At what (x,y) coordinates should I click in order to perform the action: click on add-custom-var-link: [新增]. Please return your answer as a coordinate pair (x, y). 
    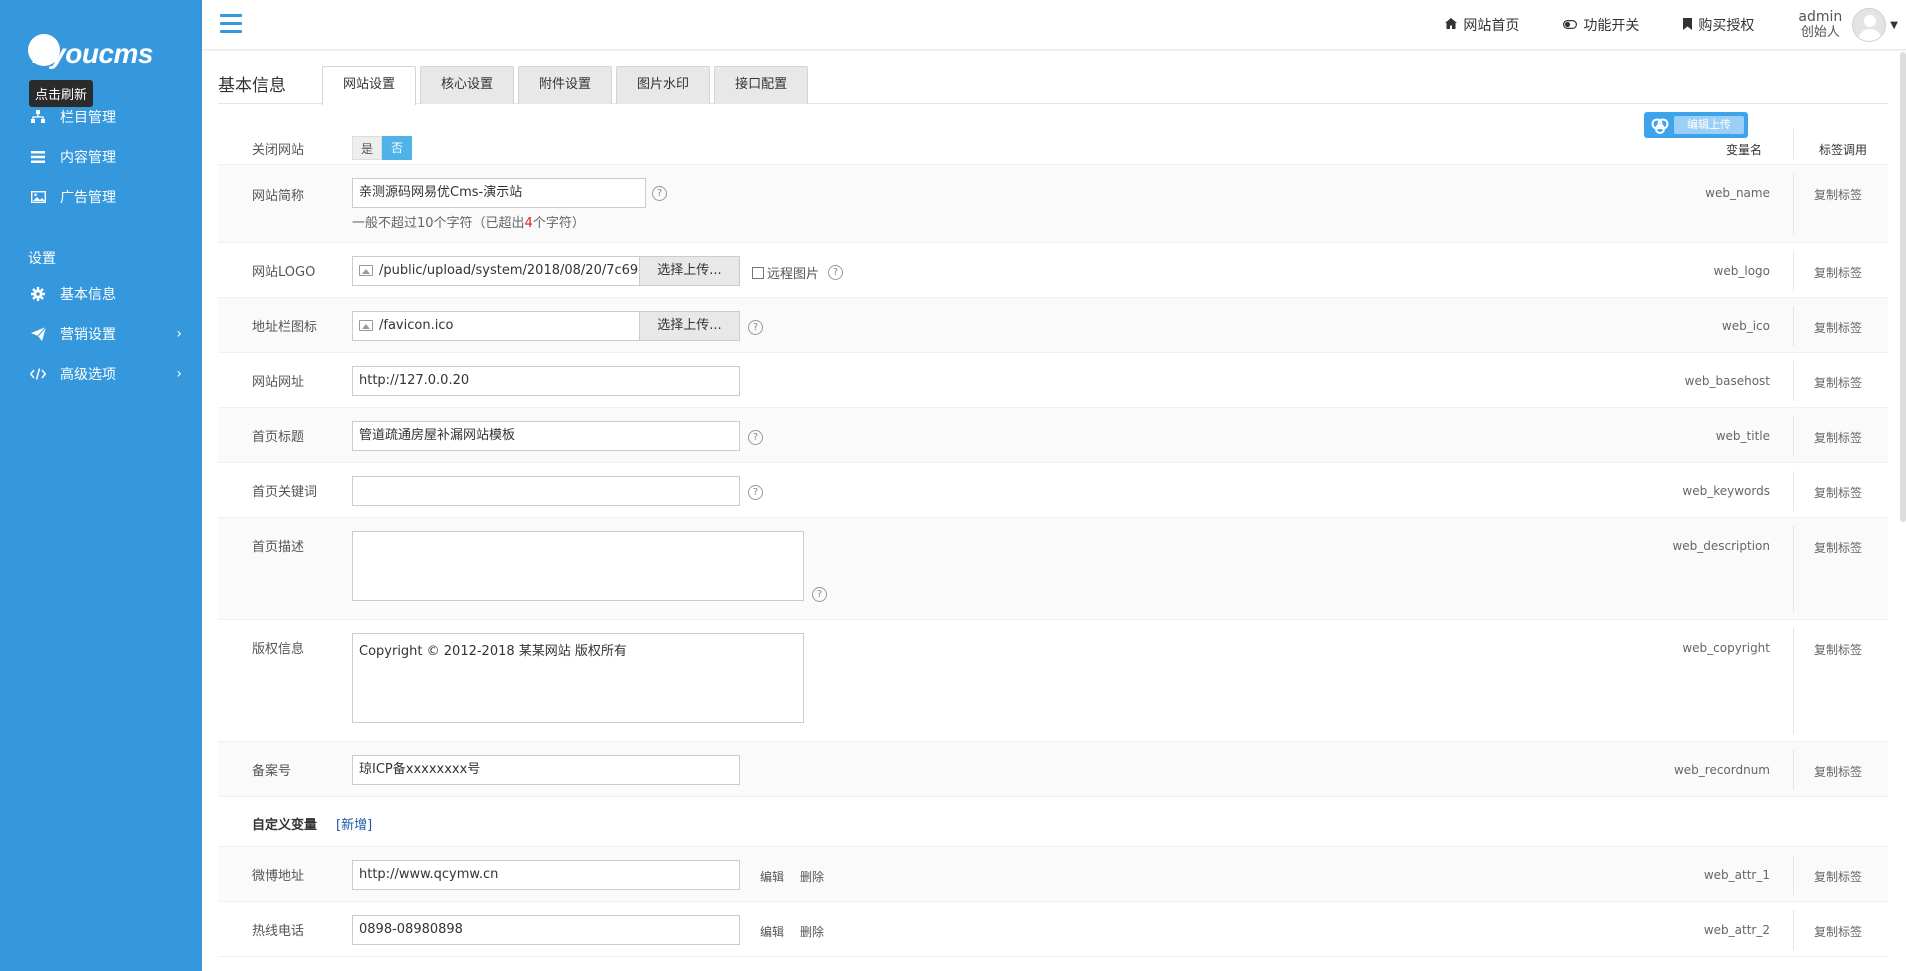
    Looking at the image, I should click on (354, 823).